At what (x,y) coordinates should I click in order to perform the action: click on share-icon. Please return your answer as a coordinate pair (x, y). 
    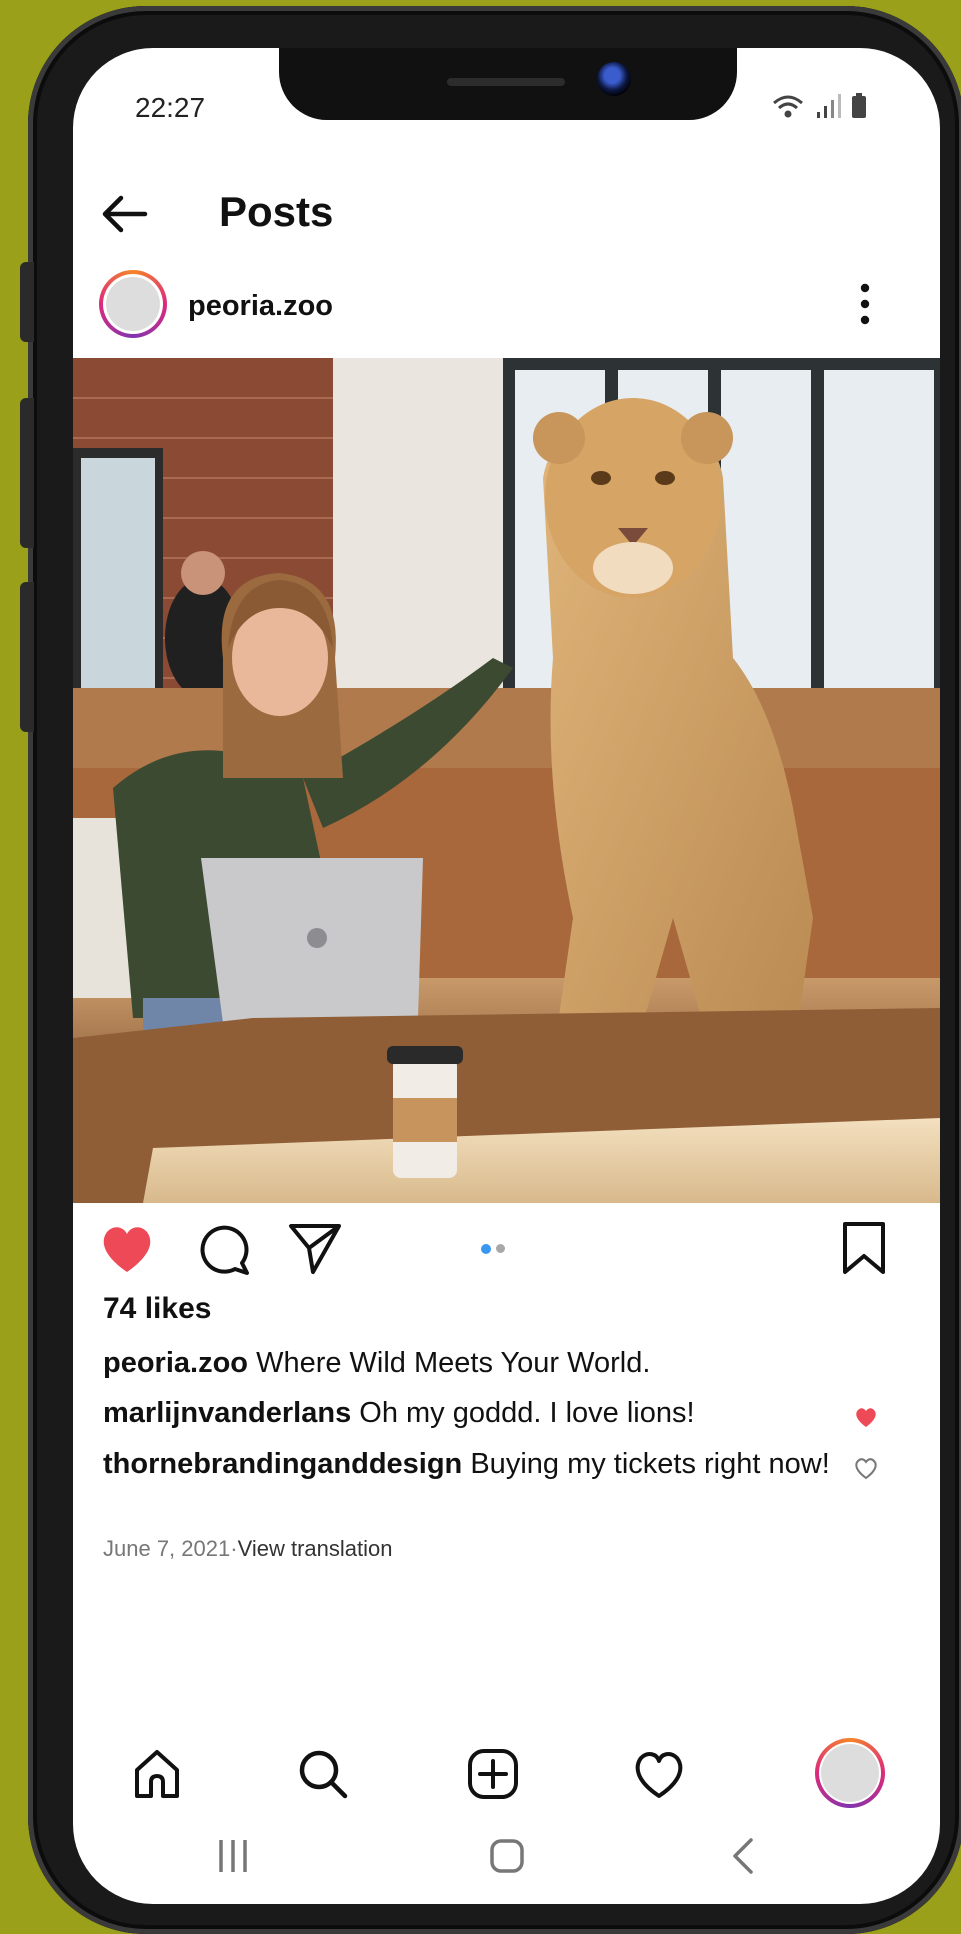
    Looking at the image, I should click on (315, 1248).